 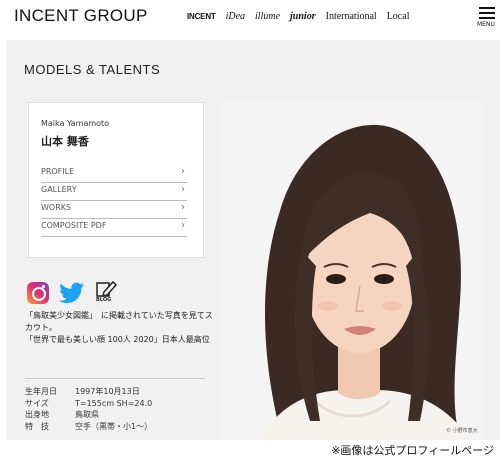 What do you see at coordinates (92, 69) in the screenshot?
I see `section-title: MODELS & TALENTS` at bounding box center [92, 69].